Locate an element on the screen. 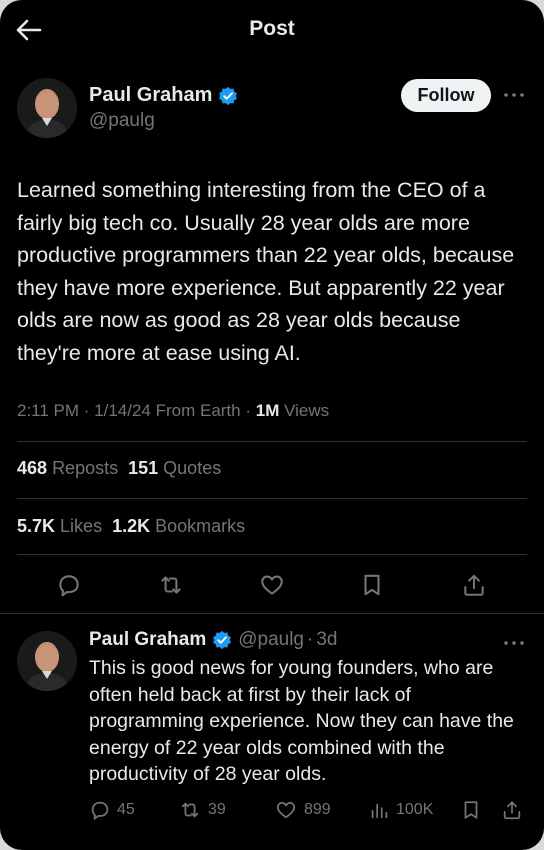  views-icon is located at coordinates (379, 811).